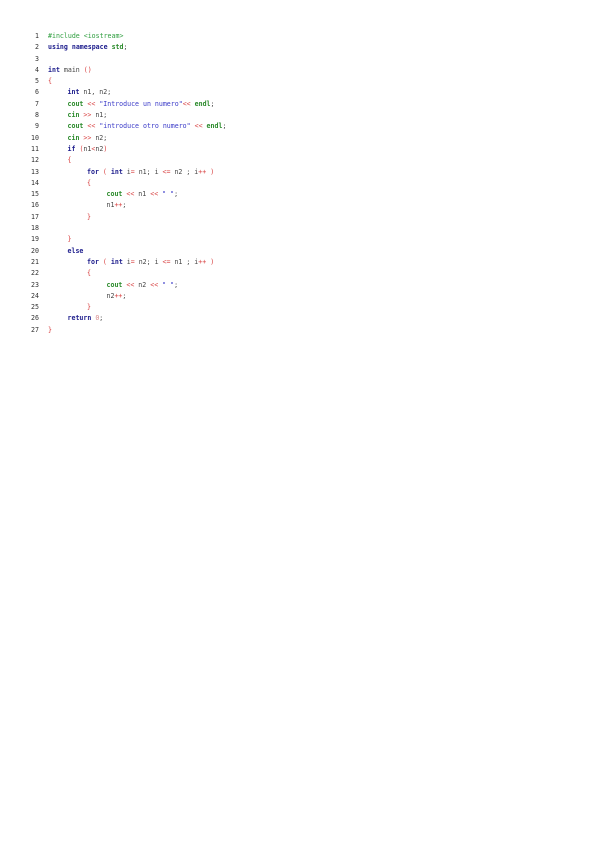 This screenshot has width=599, height=848. Describe the element at coordinates (117, 47) in the screenshot. I see `code-token: std` at that location.